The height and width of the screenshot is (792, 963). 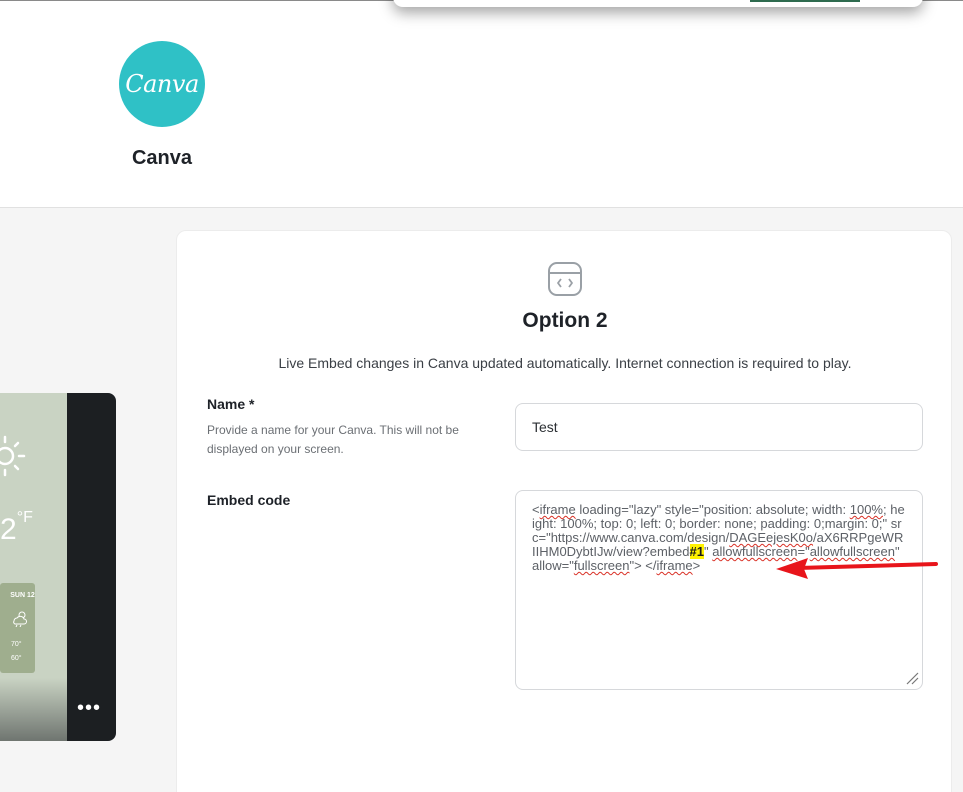 What do you see at coordinates (89, 710) in the screenshot?
I see `more-options-button: •••` at bounding box center [89, 710].